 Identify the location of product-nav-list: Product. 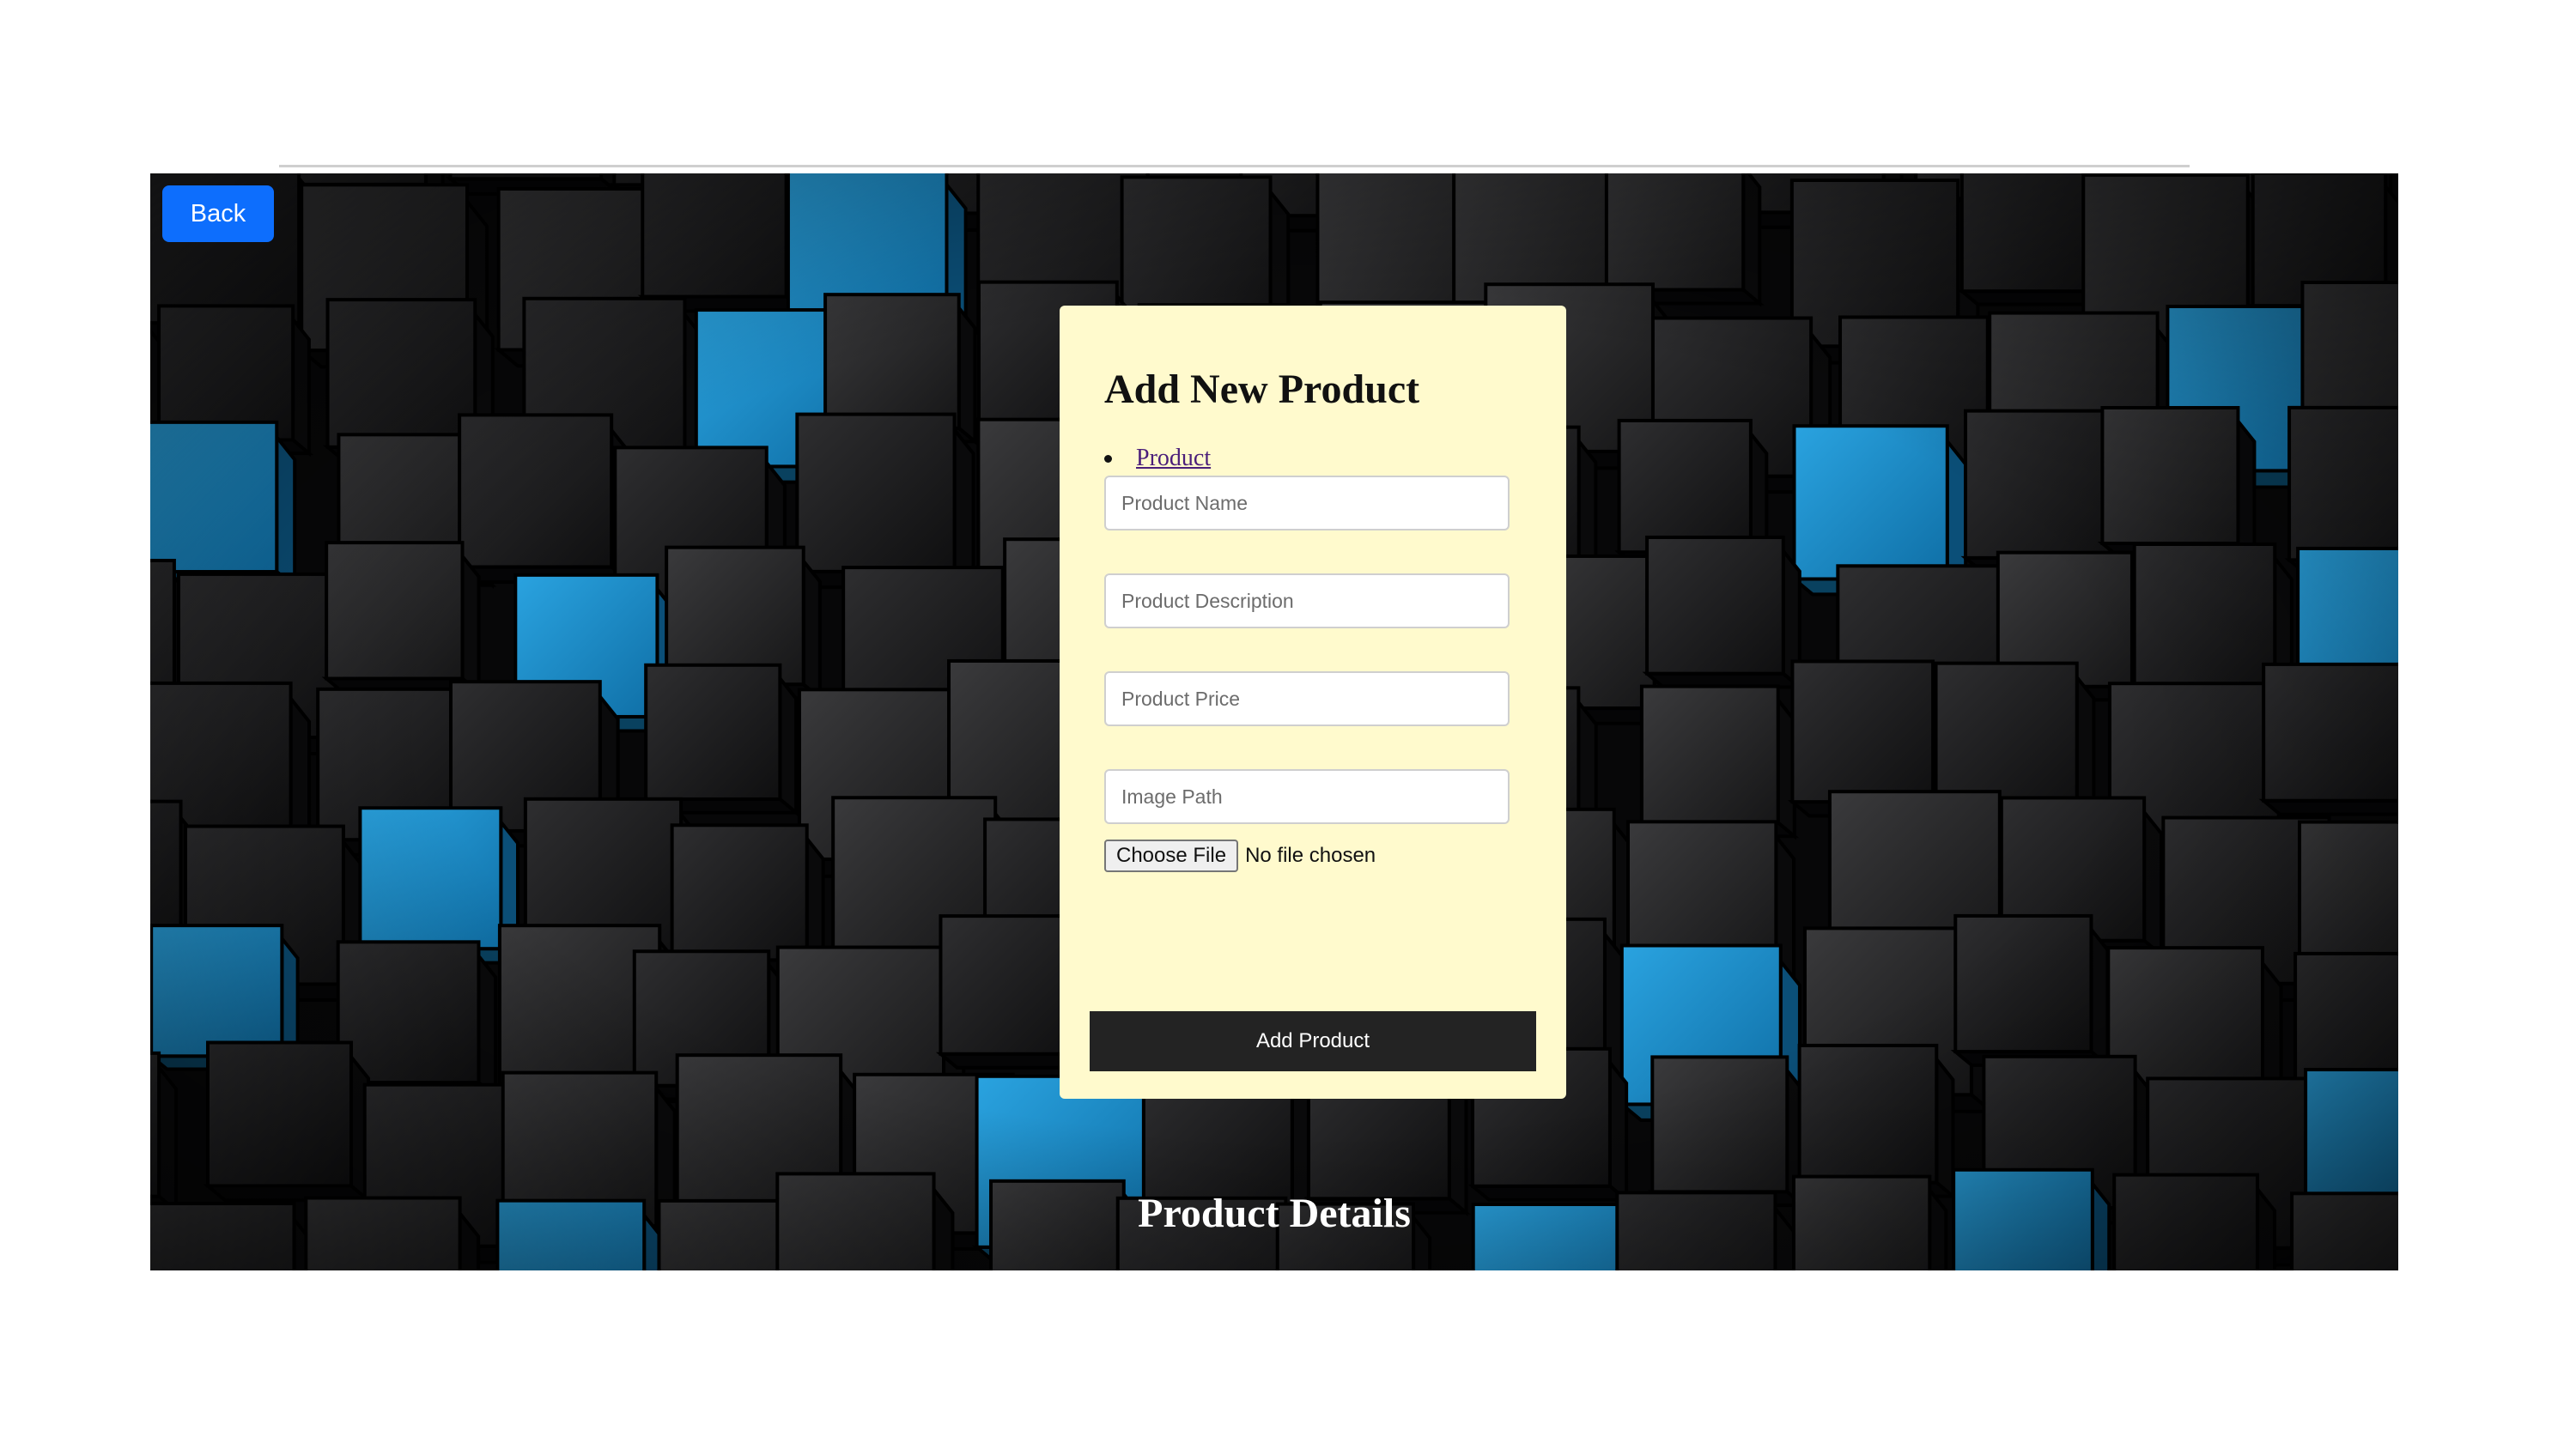
(1158, 458).